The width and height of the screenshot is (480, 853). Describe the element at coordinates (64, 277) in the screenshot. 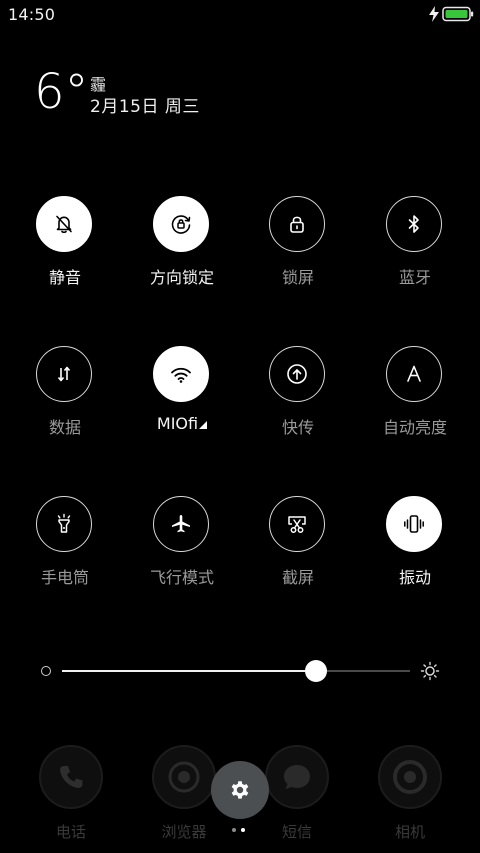

I see `toggle-label: 静音` at that location.